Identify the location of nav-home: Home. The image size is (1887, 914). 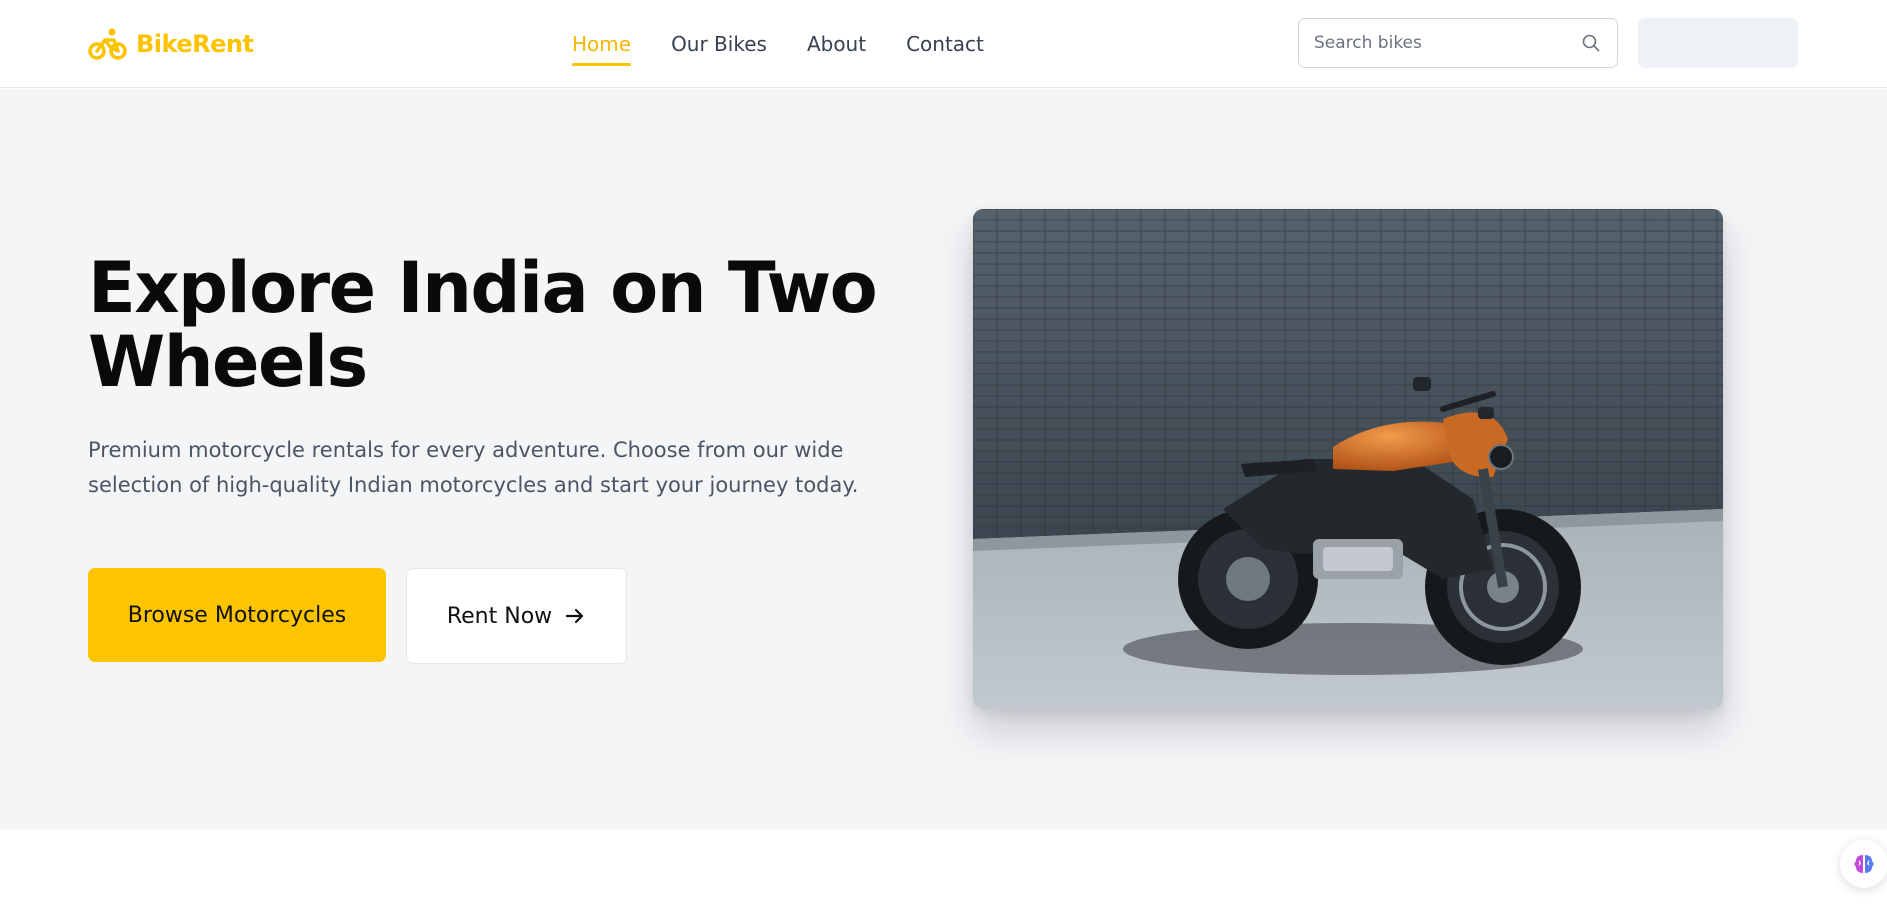
(602, 44).